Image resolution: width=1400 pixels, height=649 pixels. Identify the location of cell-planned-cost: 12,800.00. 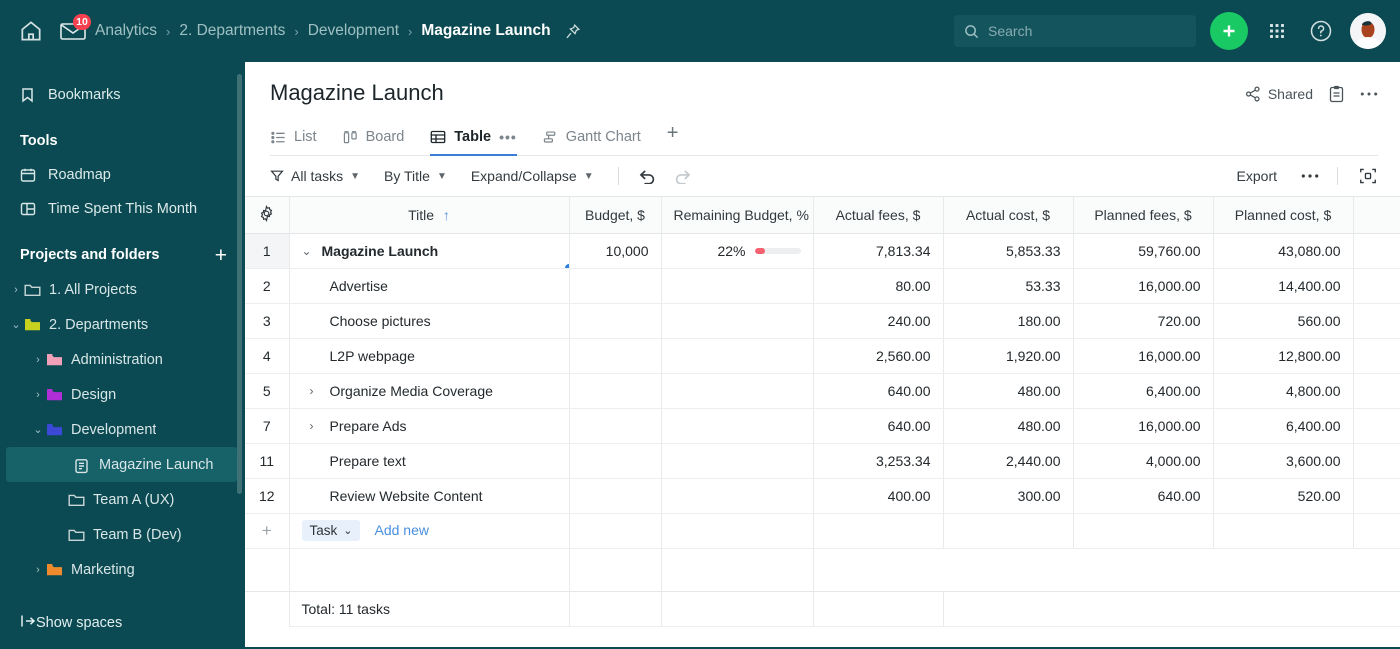
(1283, 356).